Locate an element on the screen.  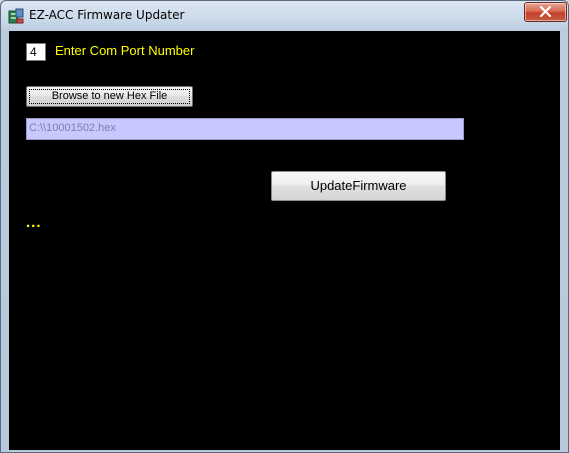
hex-file-path-field: C:\\10001502.hex is located at coordinates (245, 129).